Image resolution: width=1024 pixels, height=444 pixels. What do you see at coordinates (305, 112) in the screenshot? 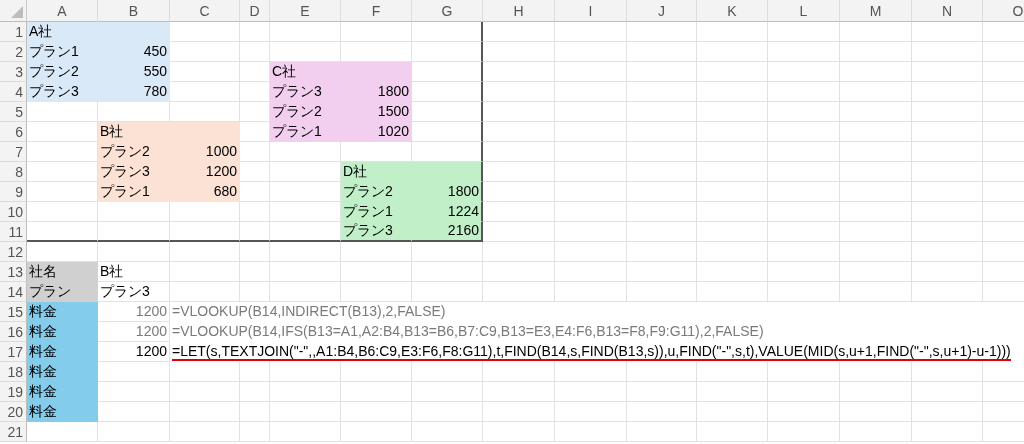
I see `table-cell: プラン2` at bounding box center [305, 112].